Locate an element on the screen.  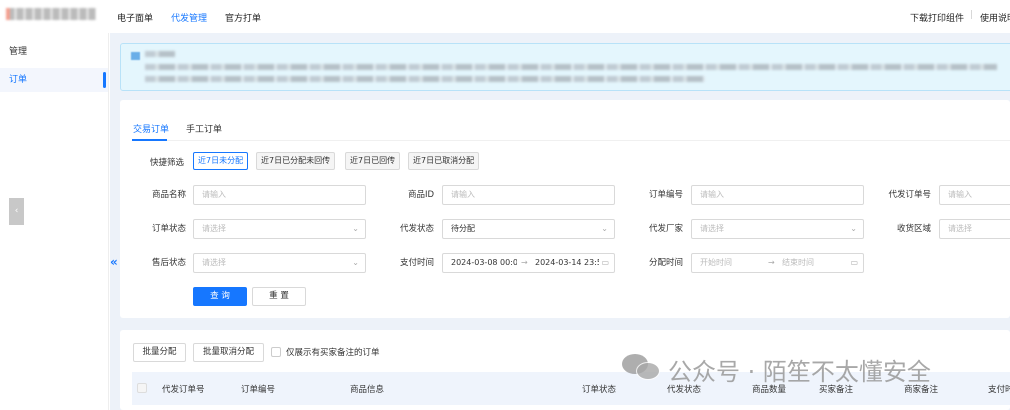
only-remarks-checkbox is located at coordinates (276, 352).